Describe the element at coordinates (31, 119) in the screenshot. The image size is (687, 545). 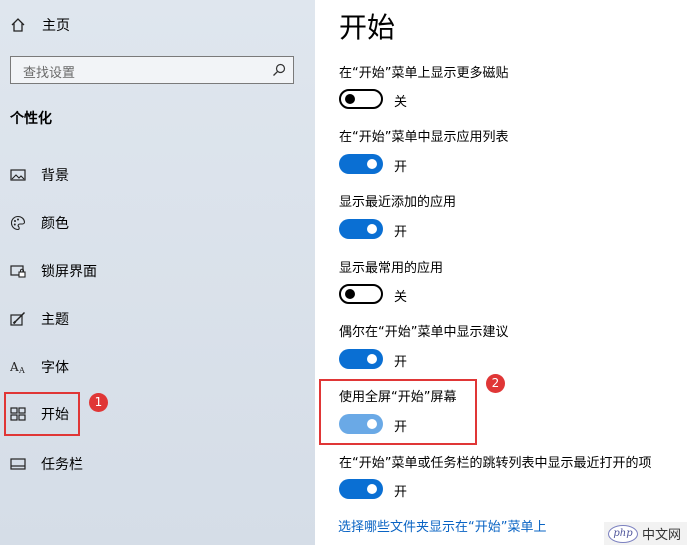
I see `section-title: 个性化` at that location.